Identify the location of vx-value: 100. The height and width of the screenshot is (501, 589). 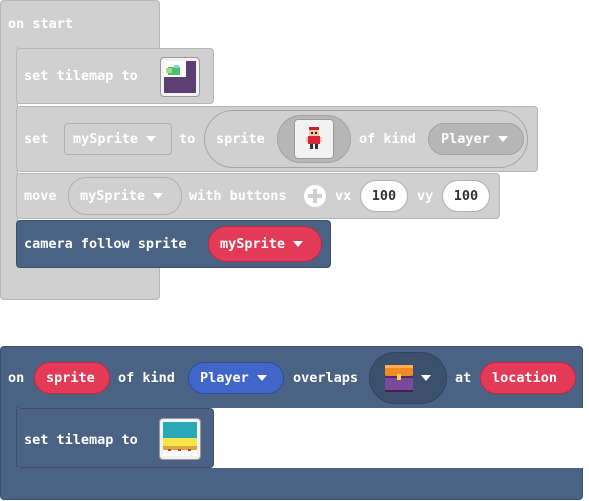
(384, 196).